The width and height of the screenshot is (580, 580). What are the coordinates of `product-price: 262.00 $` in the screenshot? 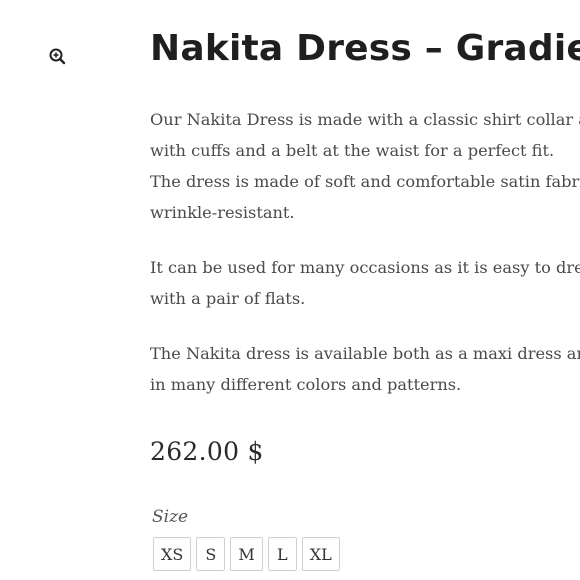 It's located at (207, 451).